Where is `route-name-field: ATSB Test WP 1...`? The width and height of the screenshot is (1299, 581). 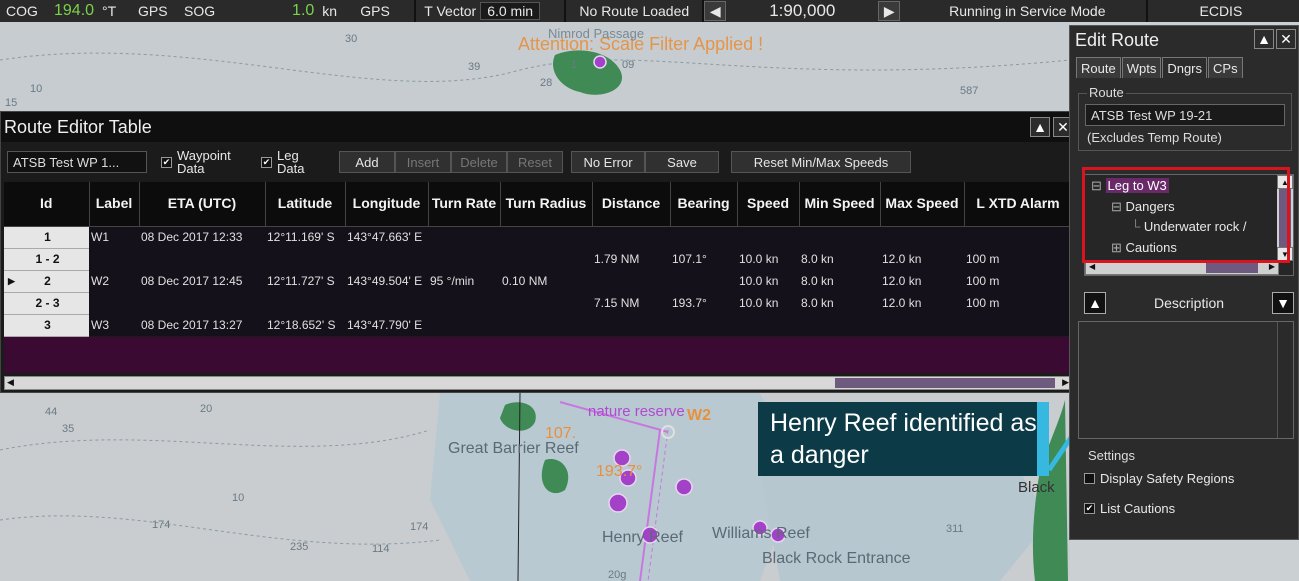 route-name-field: ATSB Test WP 1... is located at coordinates (77, 162).